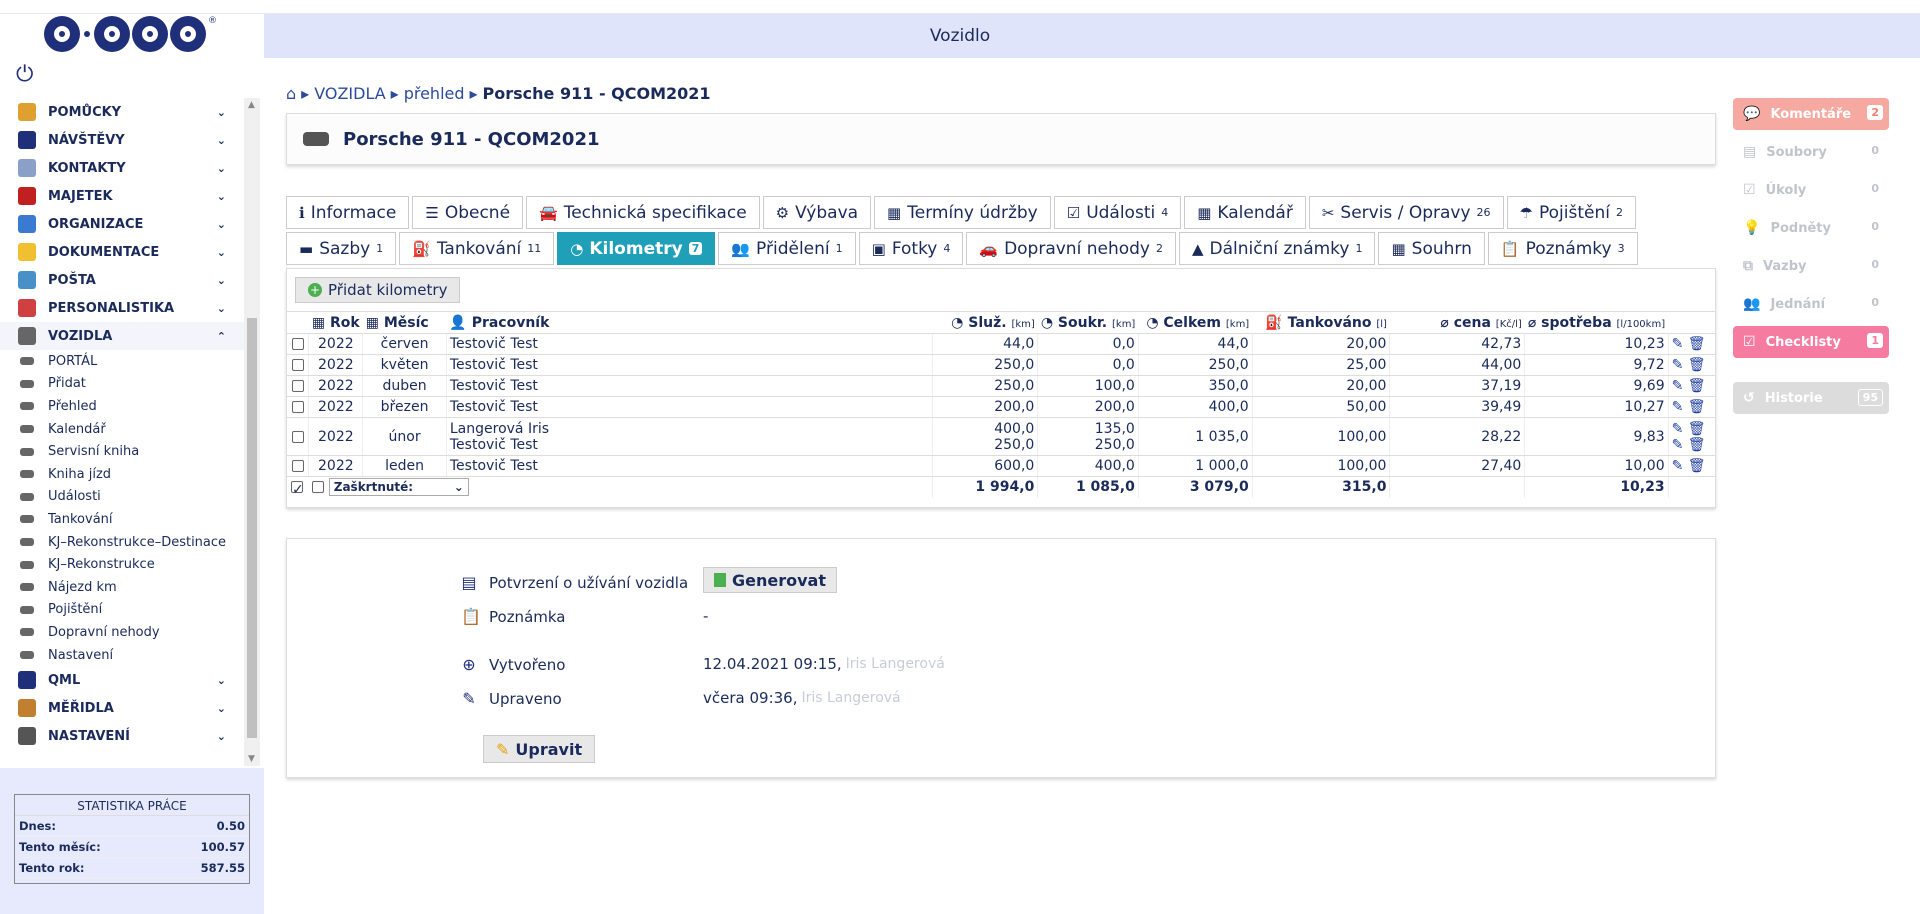  Describe the element at coordinates (335, 322) in the screenshot. I see `col-rok: ▦ Rok` at that location.